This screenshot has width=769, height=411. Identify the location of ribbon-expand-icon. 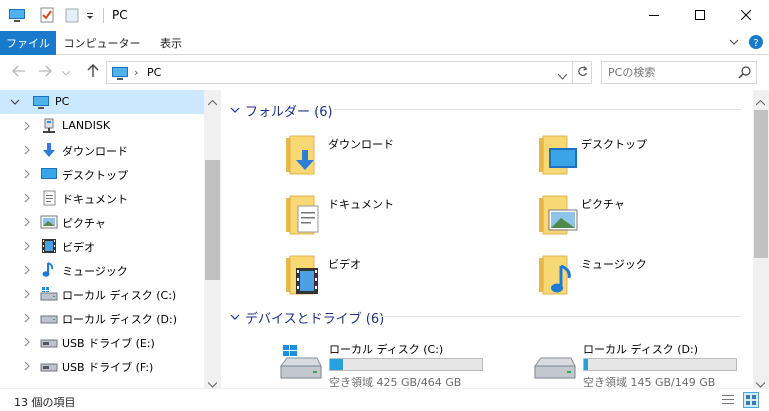
(734, 42).